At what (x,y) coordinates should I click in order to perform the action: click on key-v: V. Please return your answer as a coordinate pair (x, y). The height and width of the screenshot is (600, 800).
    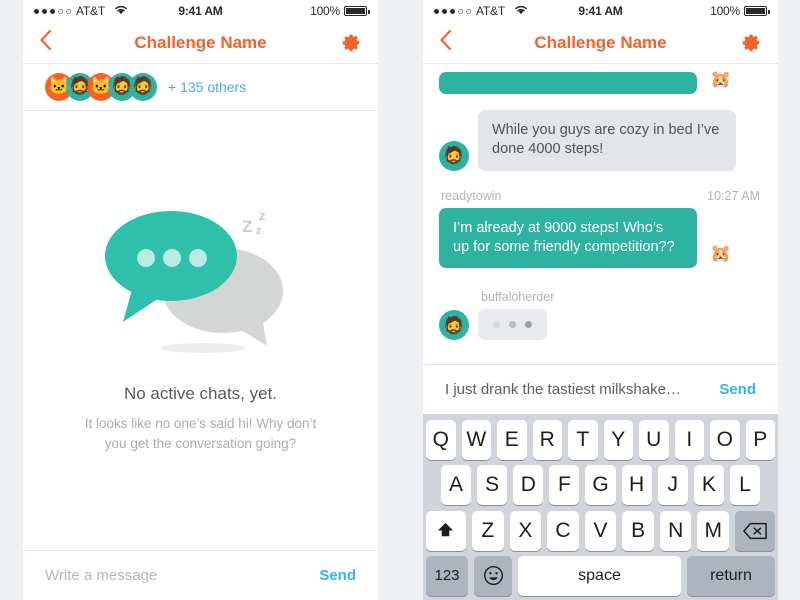
    Looking at the image, I should click on (600, 530).